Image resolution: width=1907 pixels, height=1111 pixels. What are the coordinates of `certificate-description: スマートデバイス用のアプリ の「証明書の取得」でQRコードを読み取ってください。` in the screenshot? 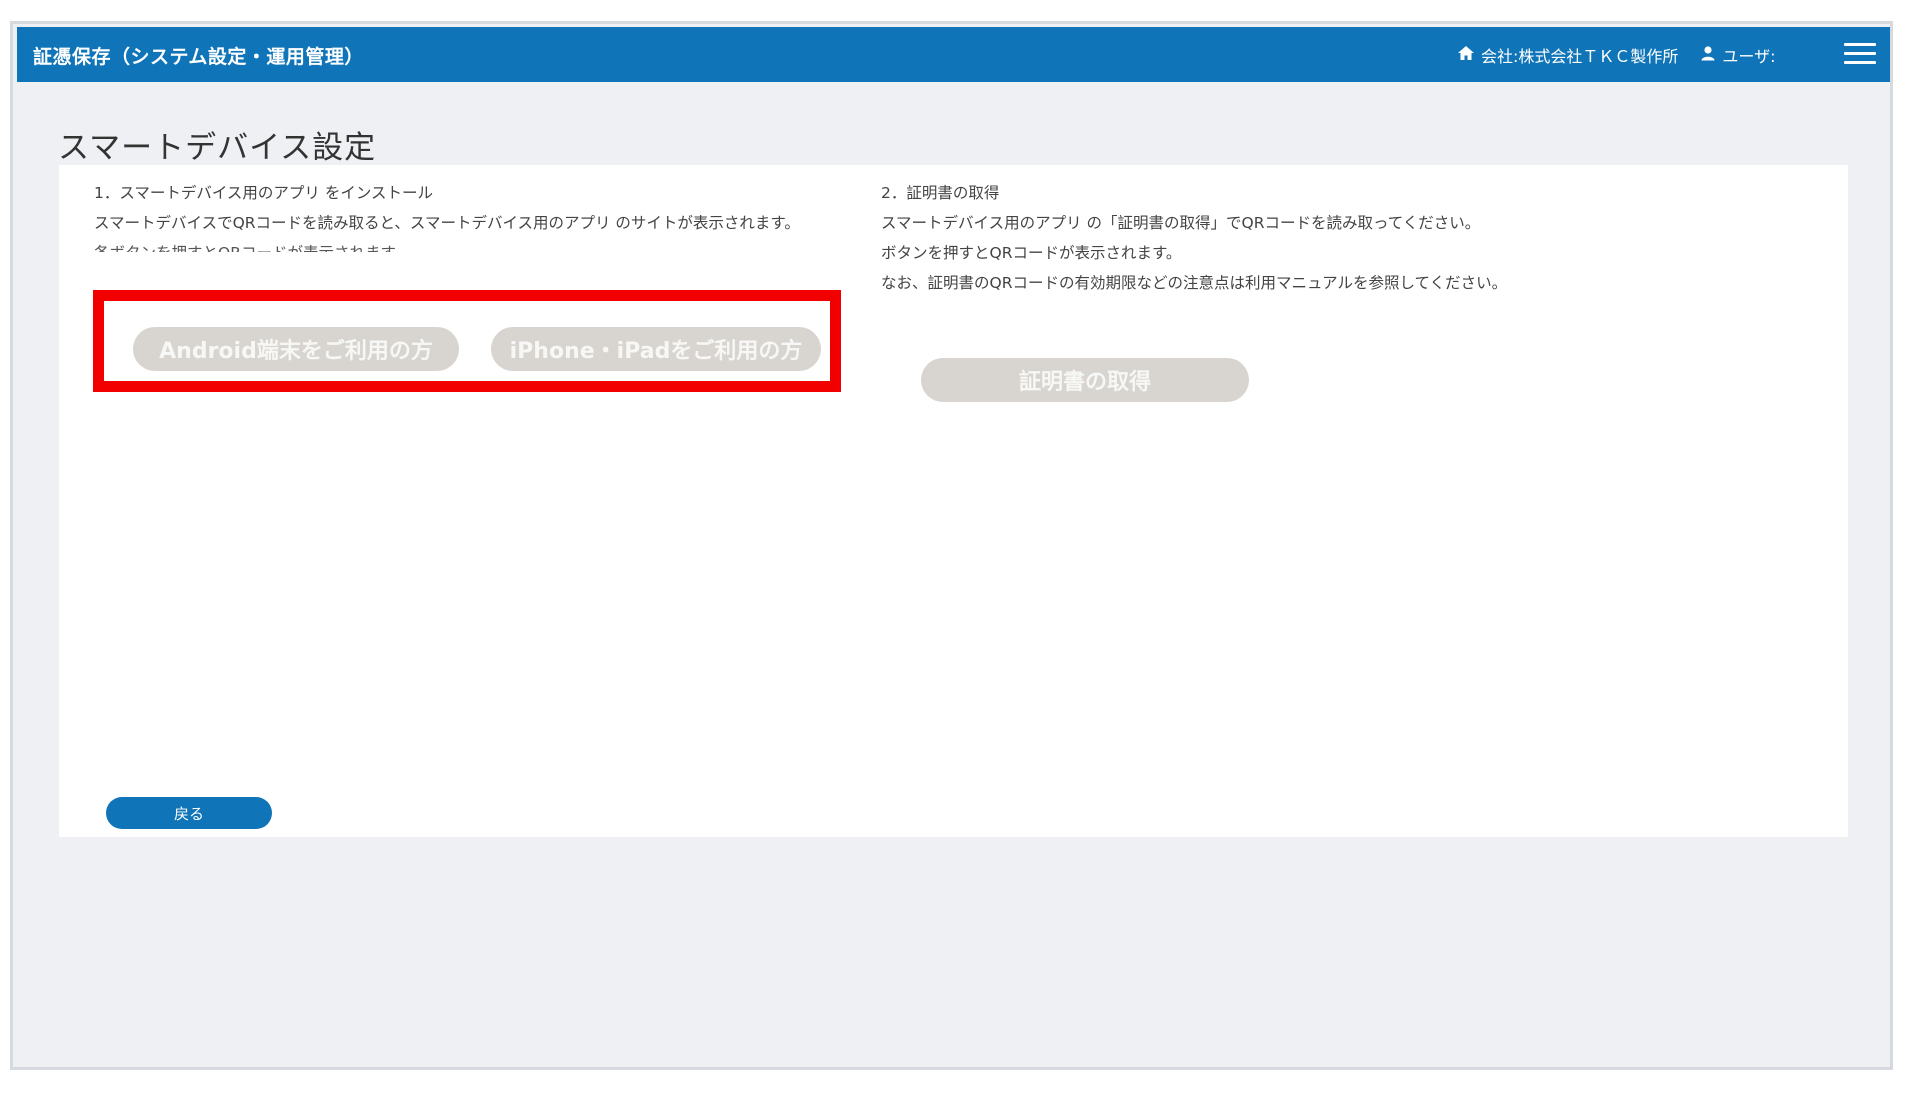 It's located at (1181, 223).